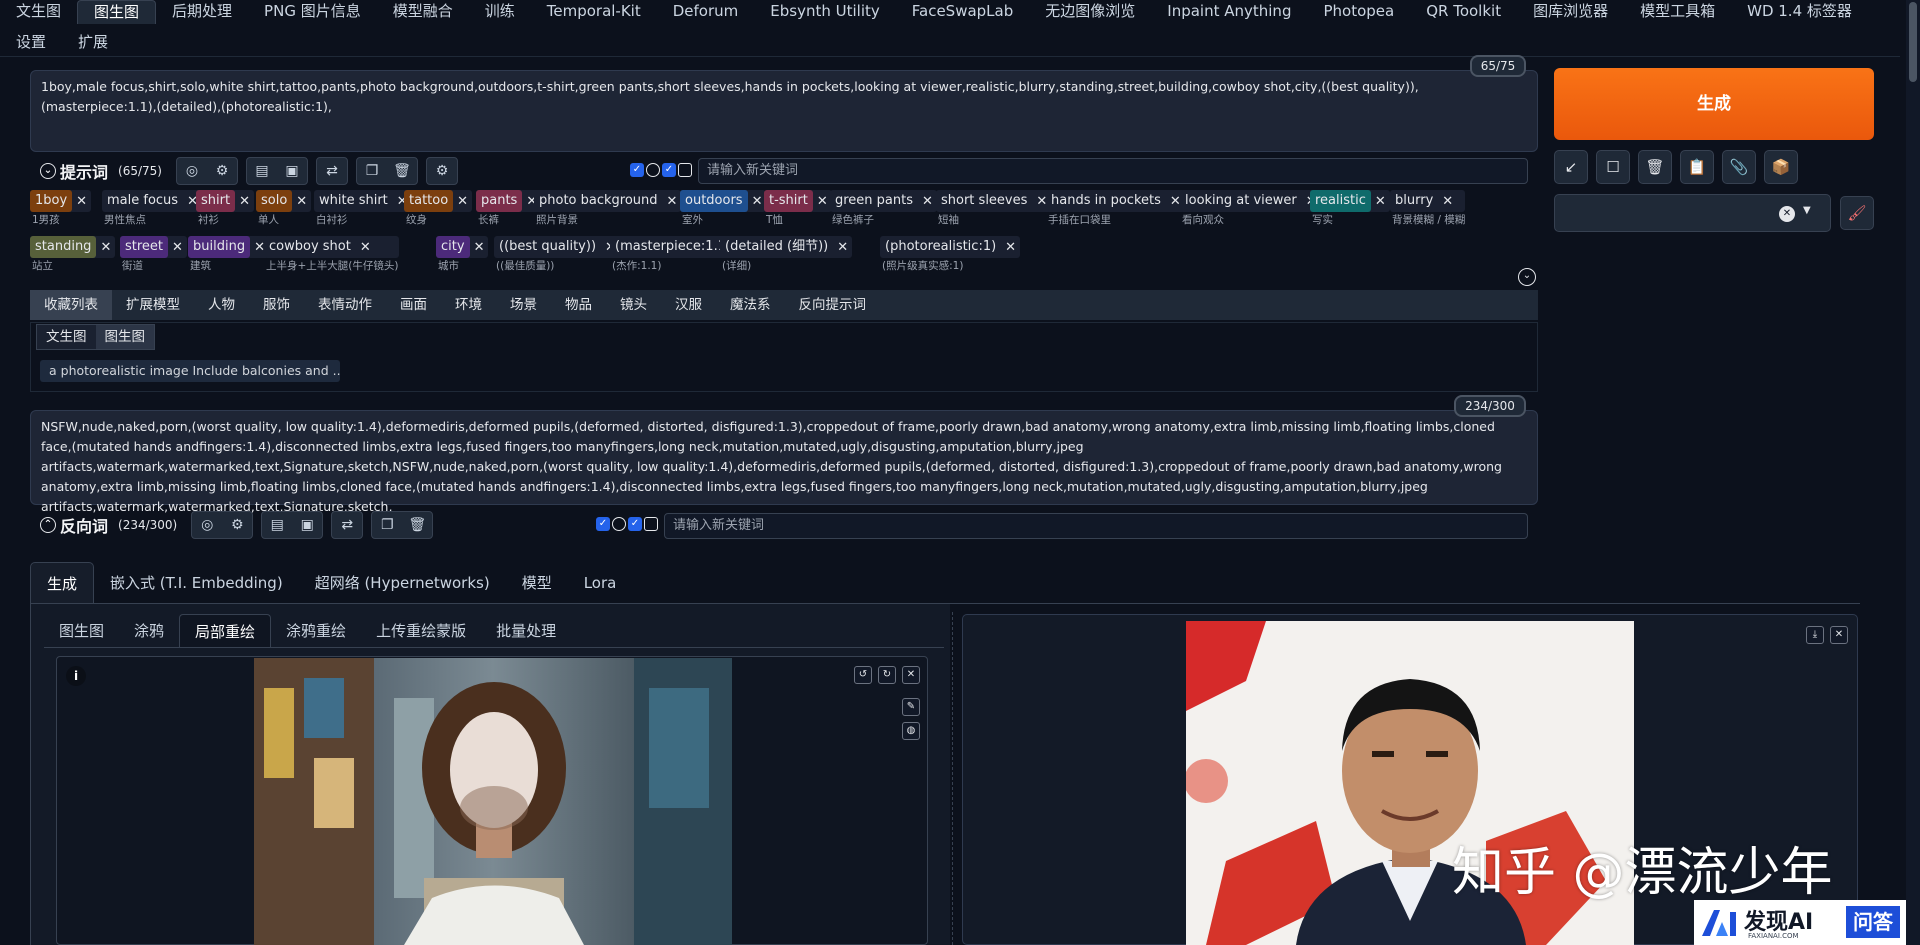 The width and height of the screenshot is (1920, 945). I want to click on tag-text: street, so click(144, 247).